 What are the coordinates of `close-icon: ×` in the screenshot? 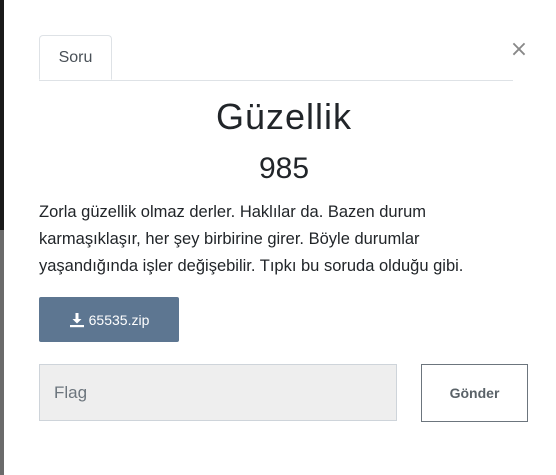 It's located at (519, 49).